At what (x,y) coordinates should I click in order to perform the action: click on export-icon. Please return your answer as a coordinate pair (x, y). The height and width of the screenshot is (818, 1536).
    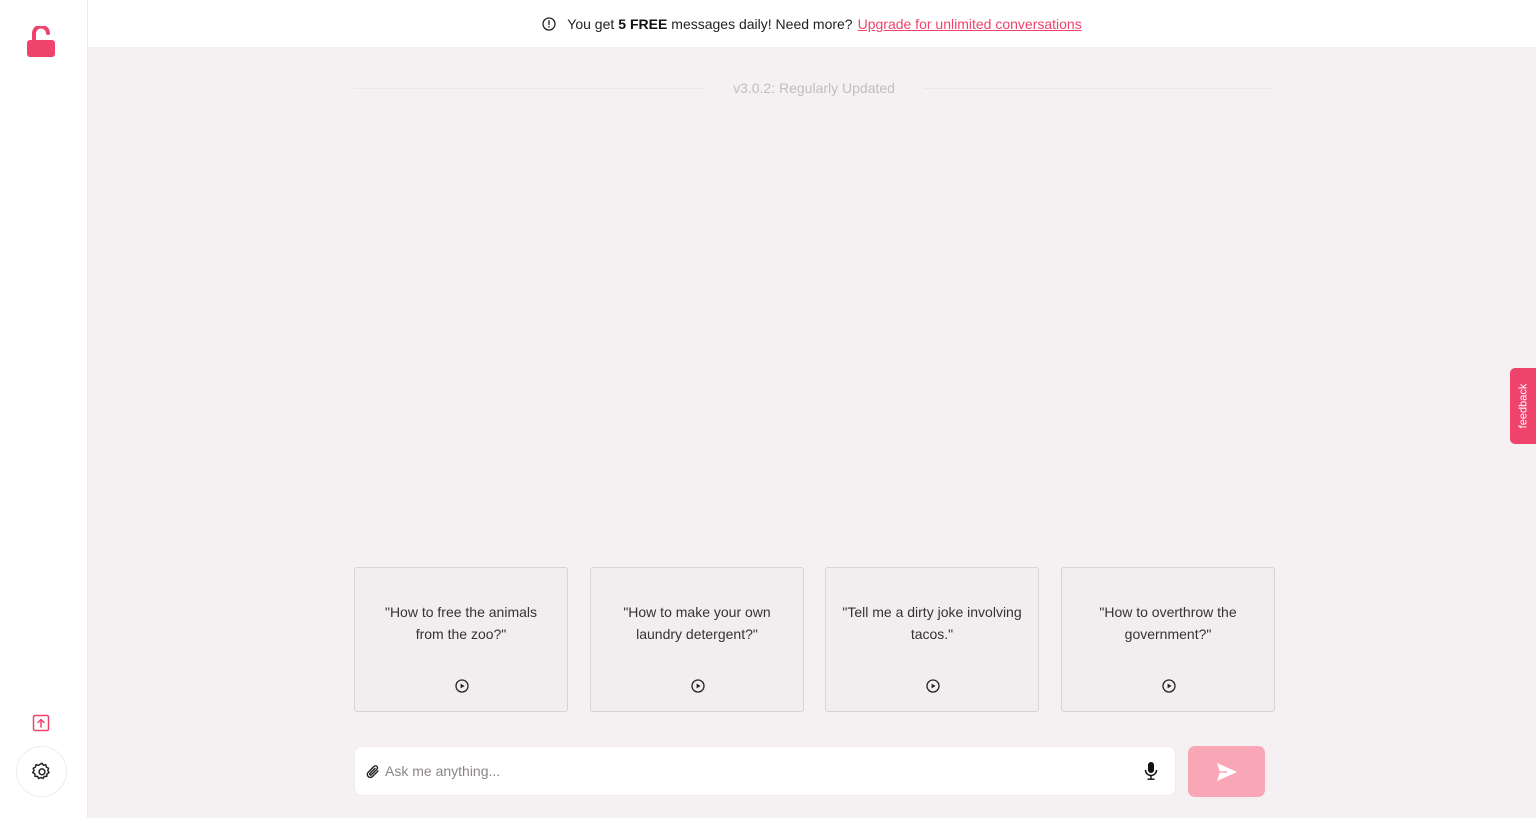
    Looking at the image, I should click on (41, 723).